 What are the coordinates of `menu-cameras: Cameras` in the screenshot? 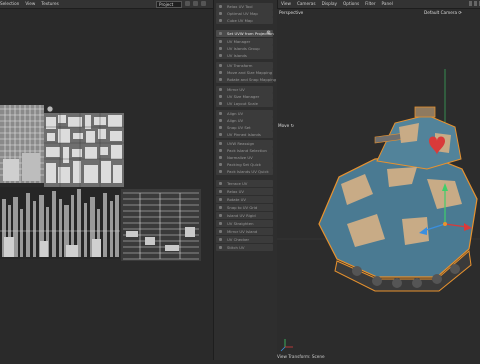 It's located at (306, 3).